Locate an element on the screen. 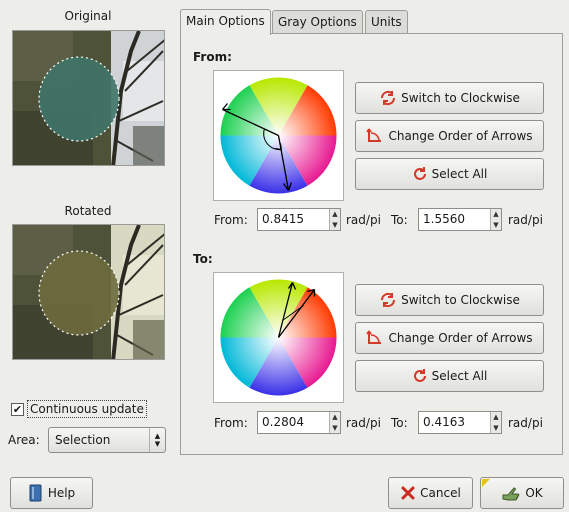 This screenshot has width=569, height=512. from-to-spinbutton: 1.5560 ▲ ▼ is located at coordinates (460, 219).